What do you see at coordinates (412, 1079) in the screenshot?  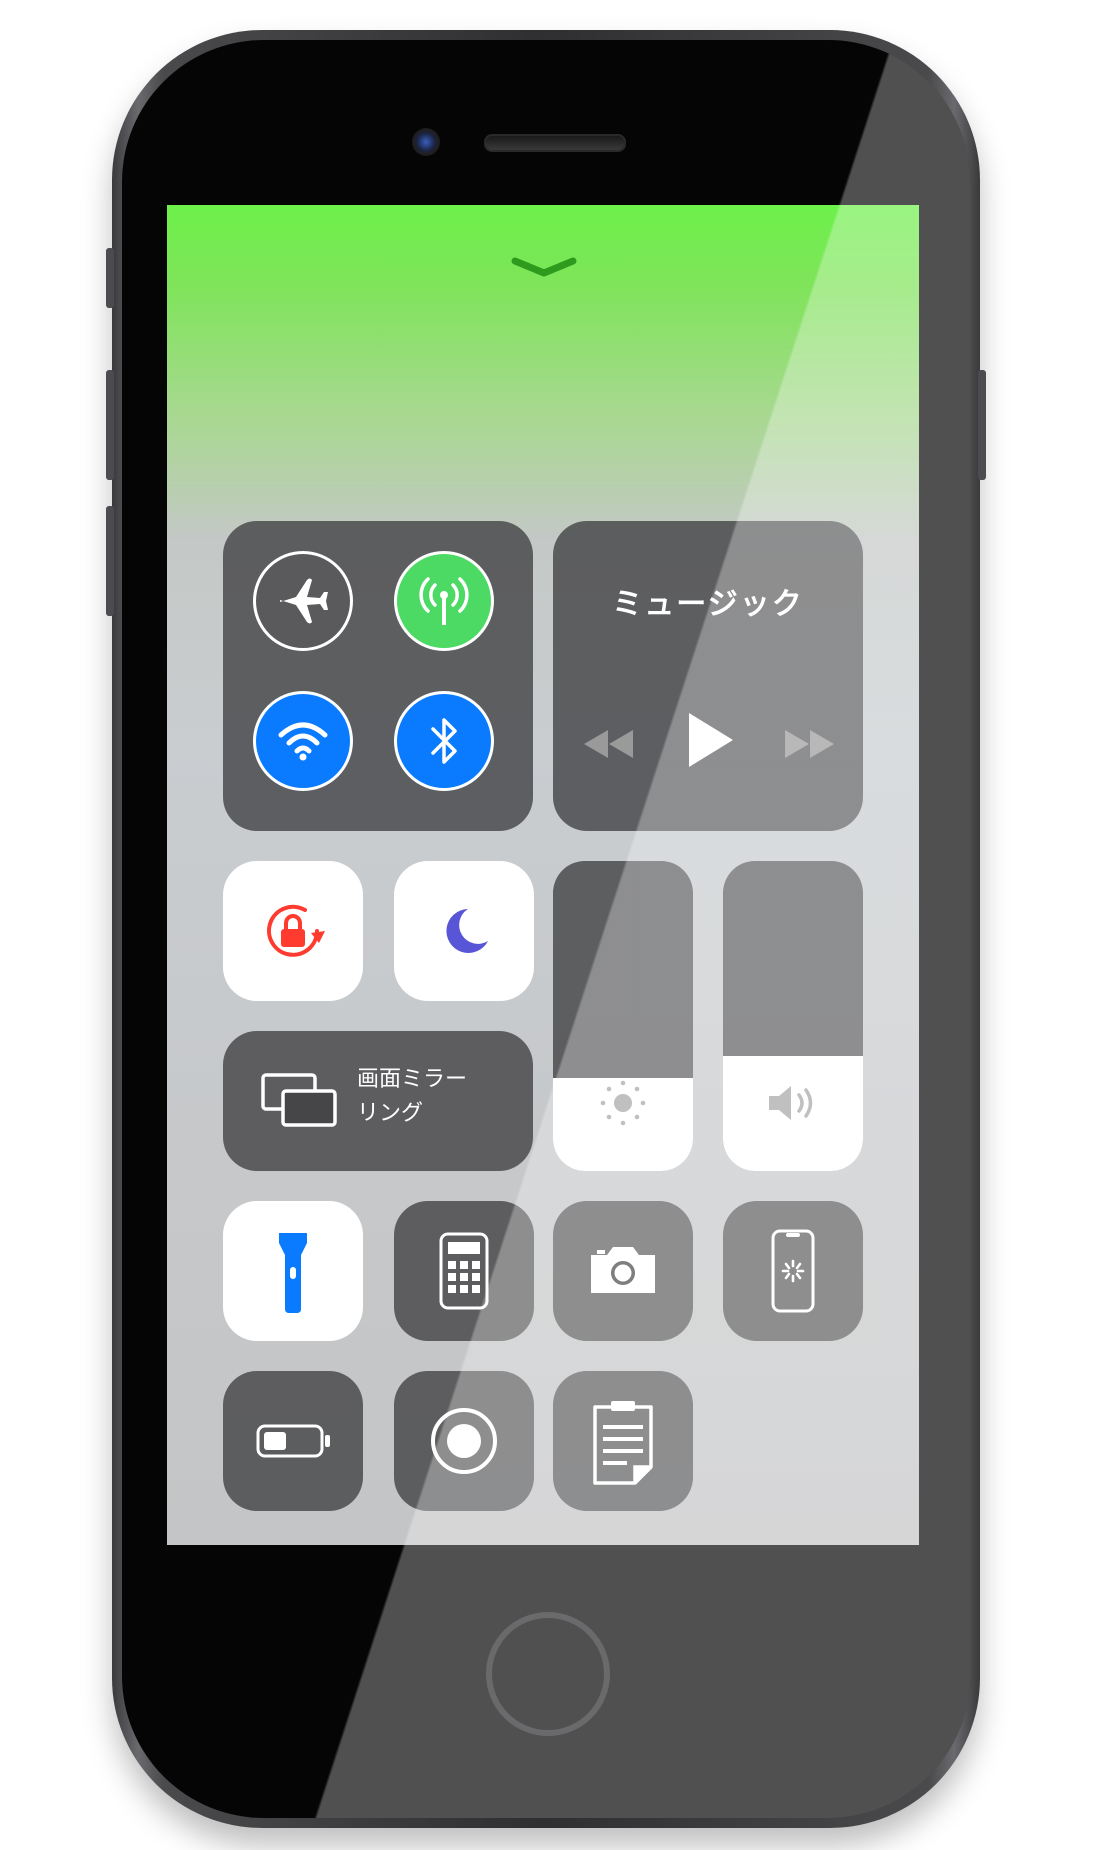 I see `screen-mirroring-label-line1: 画面ミラー` at bounding box center [412, 1079].